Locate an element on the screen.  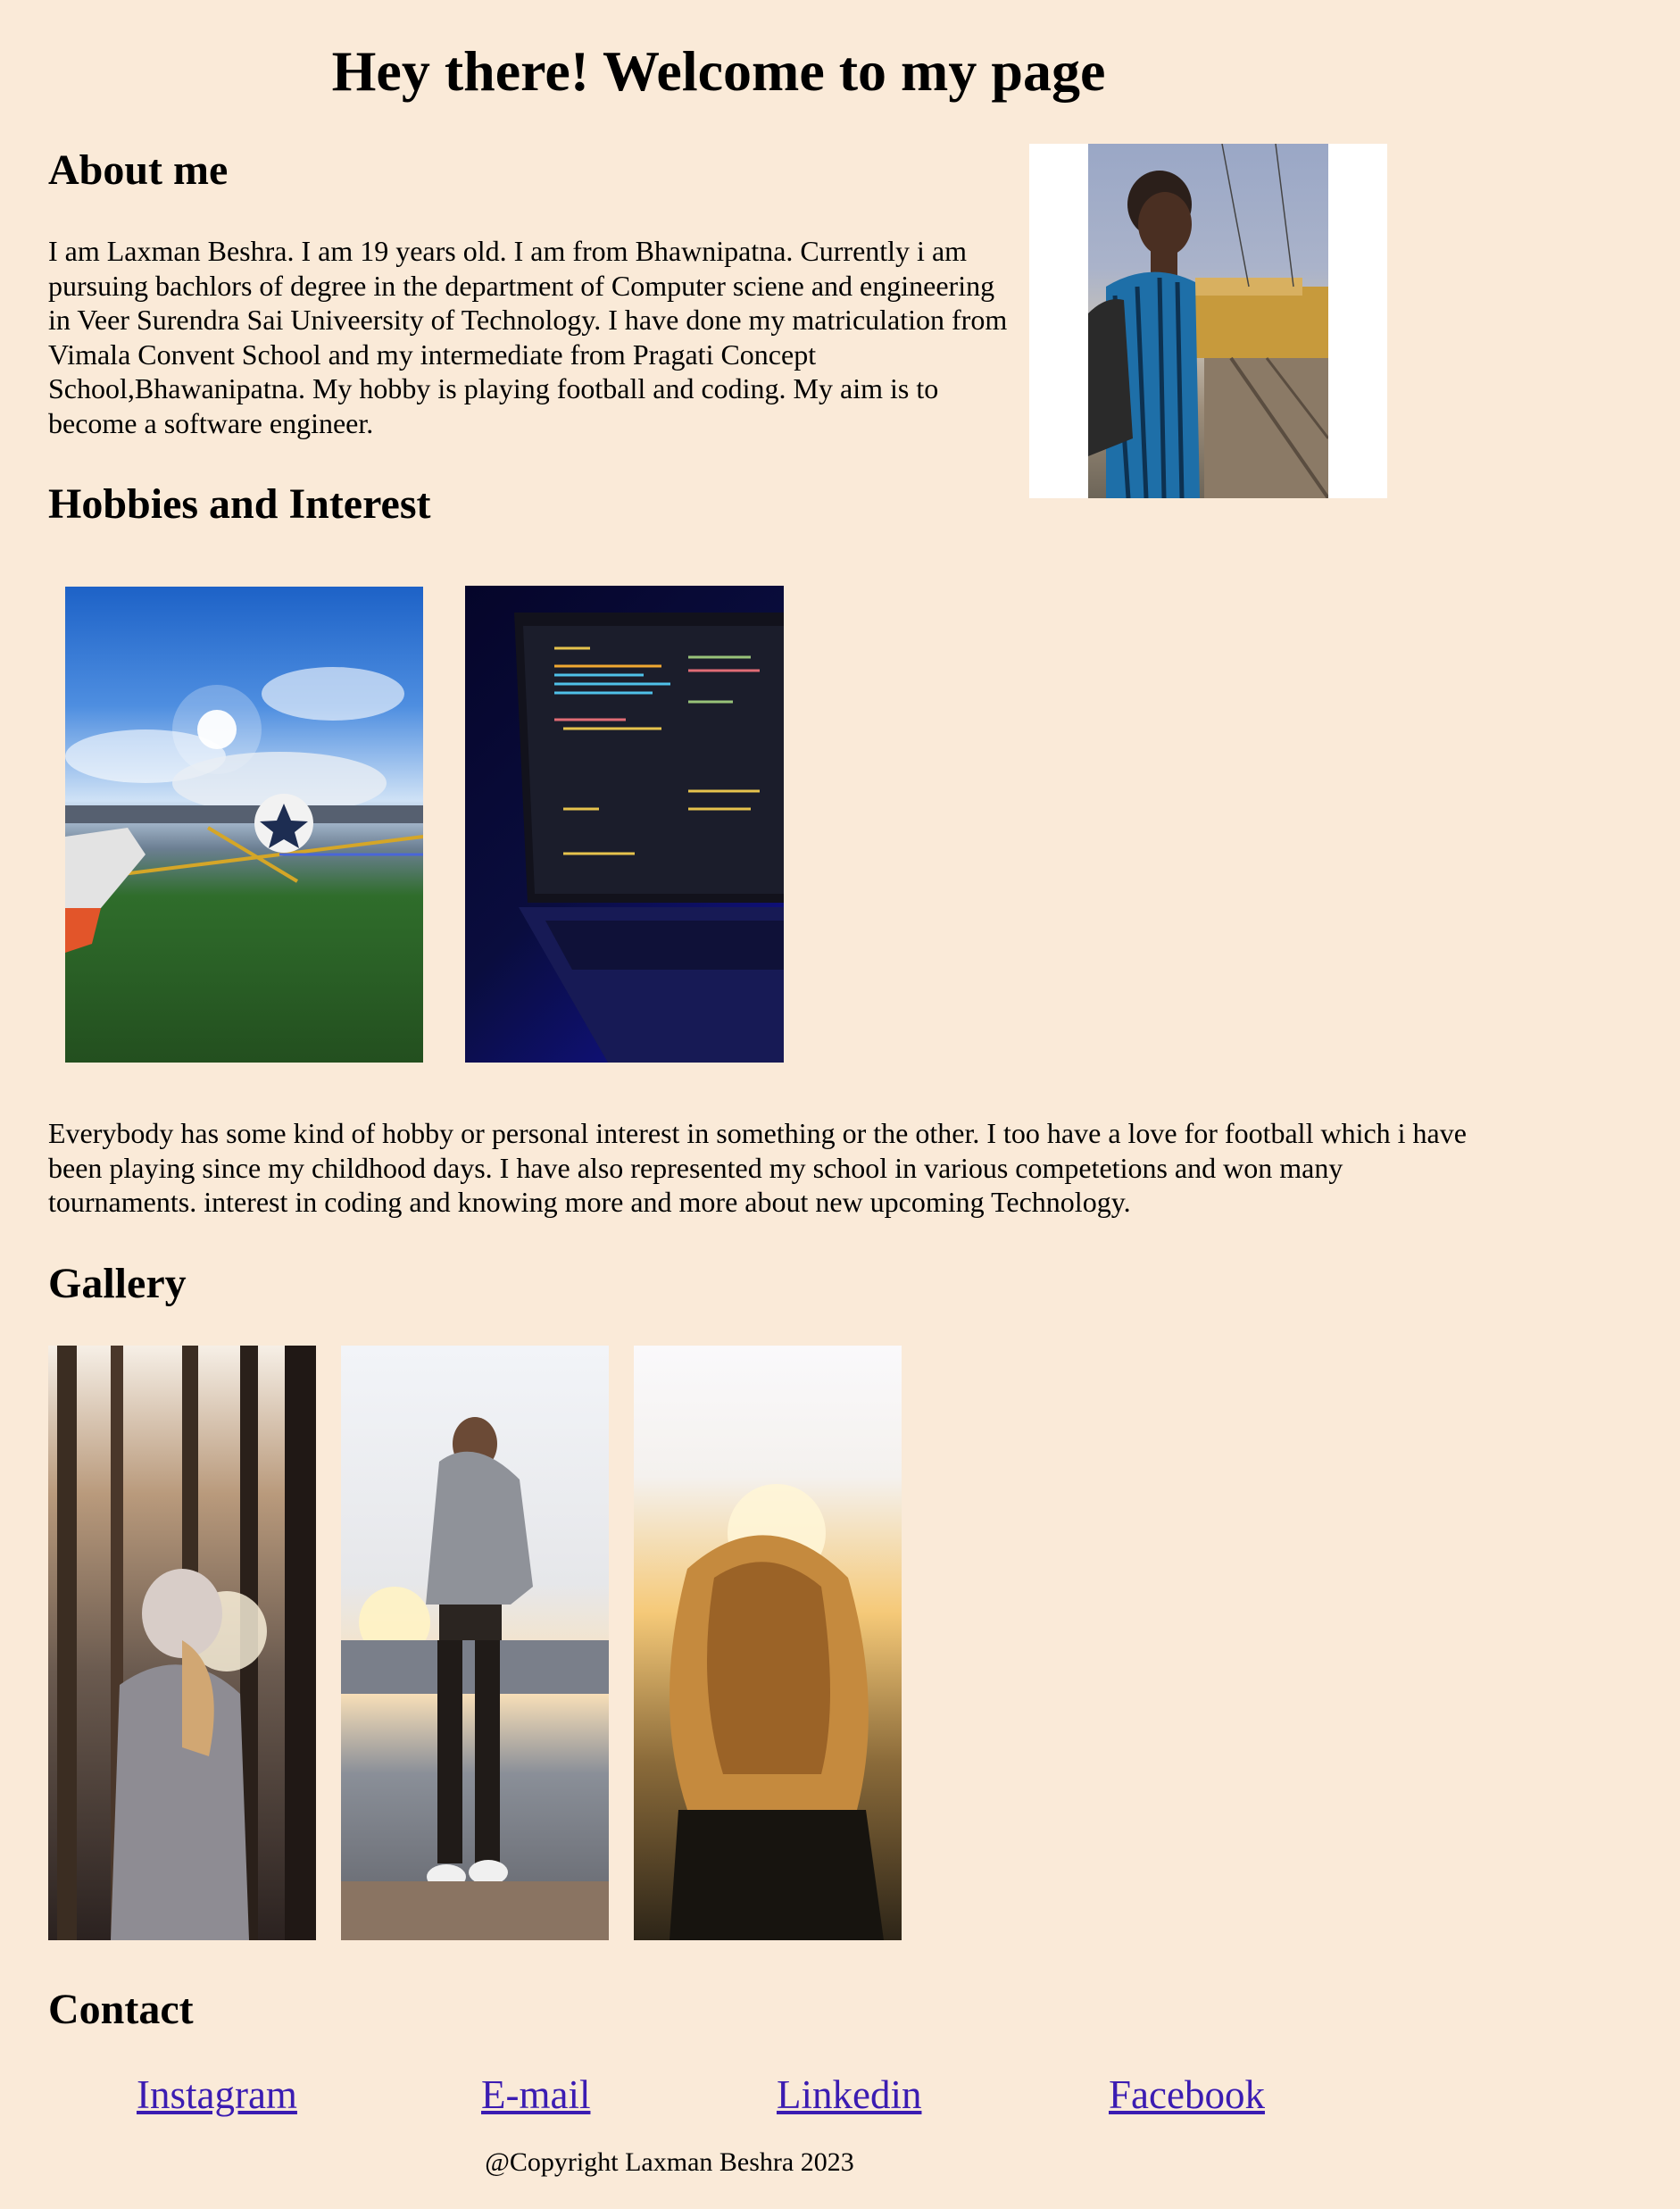
facebook-link: Facebook is located at coordinates (1187, 2094).